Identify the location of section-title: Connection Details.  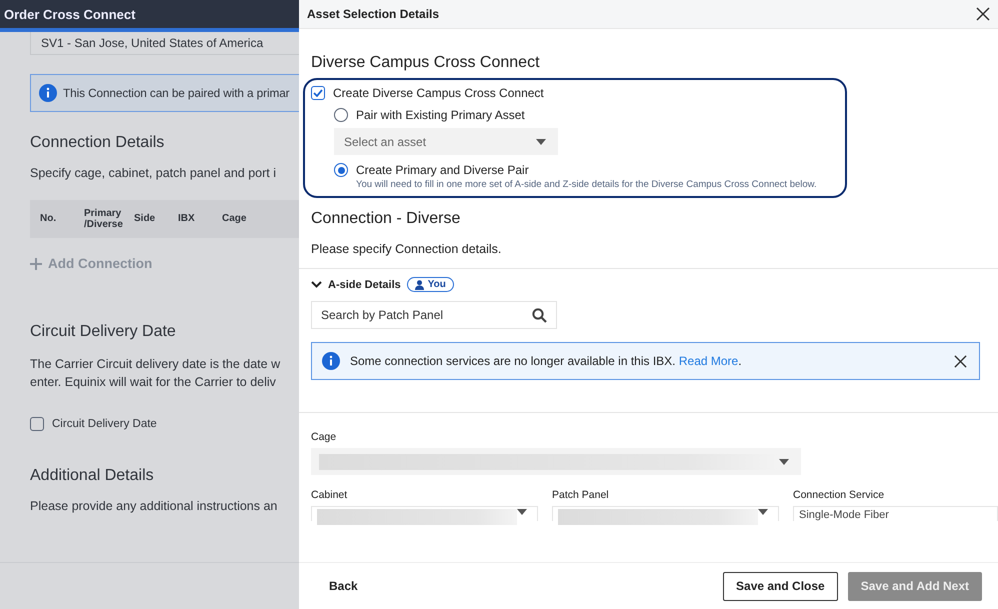
(98, 143).